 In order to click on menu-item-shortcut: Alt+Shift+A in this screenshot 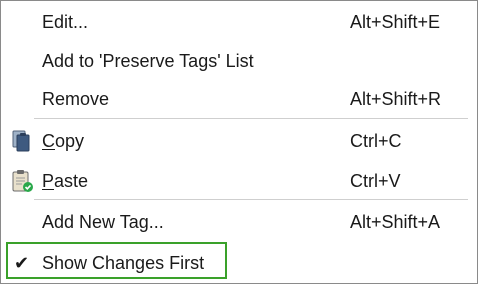, I will do `click(395, 222)`.